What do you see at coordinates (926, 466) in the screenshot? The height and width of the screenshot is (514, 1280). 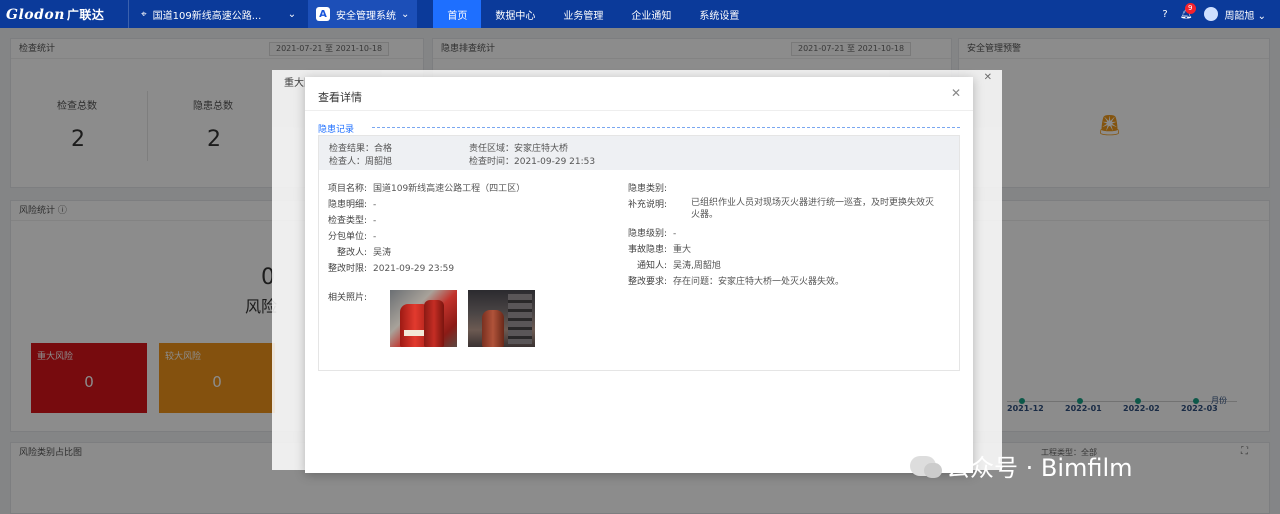 I see `wechat-icon` at bounding box center [926, 466].